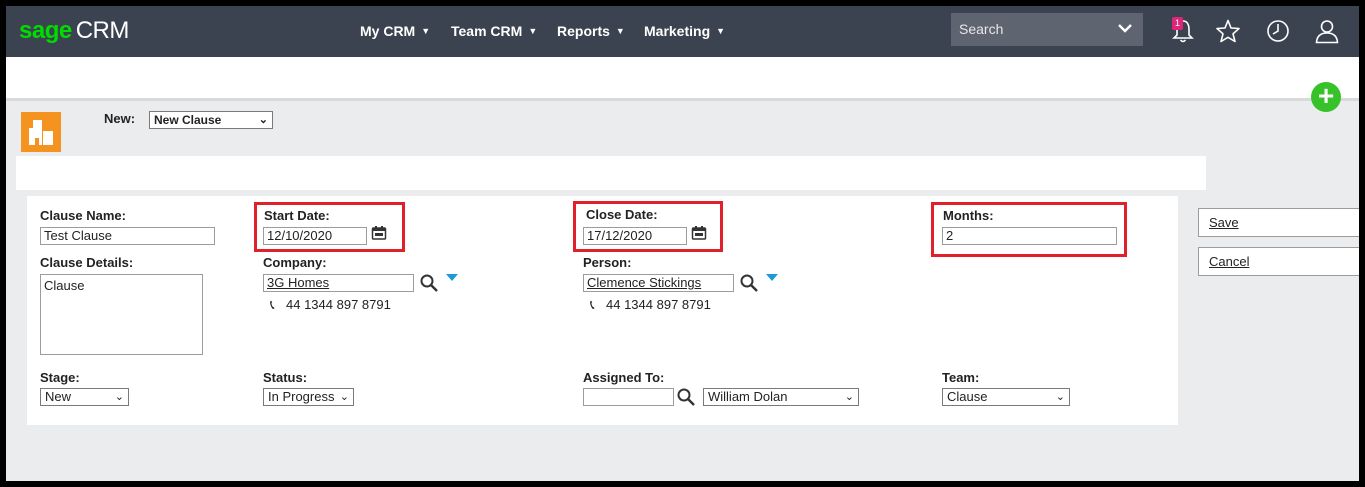  I want to click on nav-my-crm: My CRM ▼, so click(395, 31).